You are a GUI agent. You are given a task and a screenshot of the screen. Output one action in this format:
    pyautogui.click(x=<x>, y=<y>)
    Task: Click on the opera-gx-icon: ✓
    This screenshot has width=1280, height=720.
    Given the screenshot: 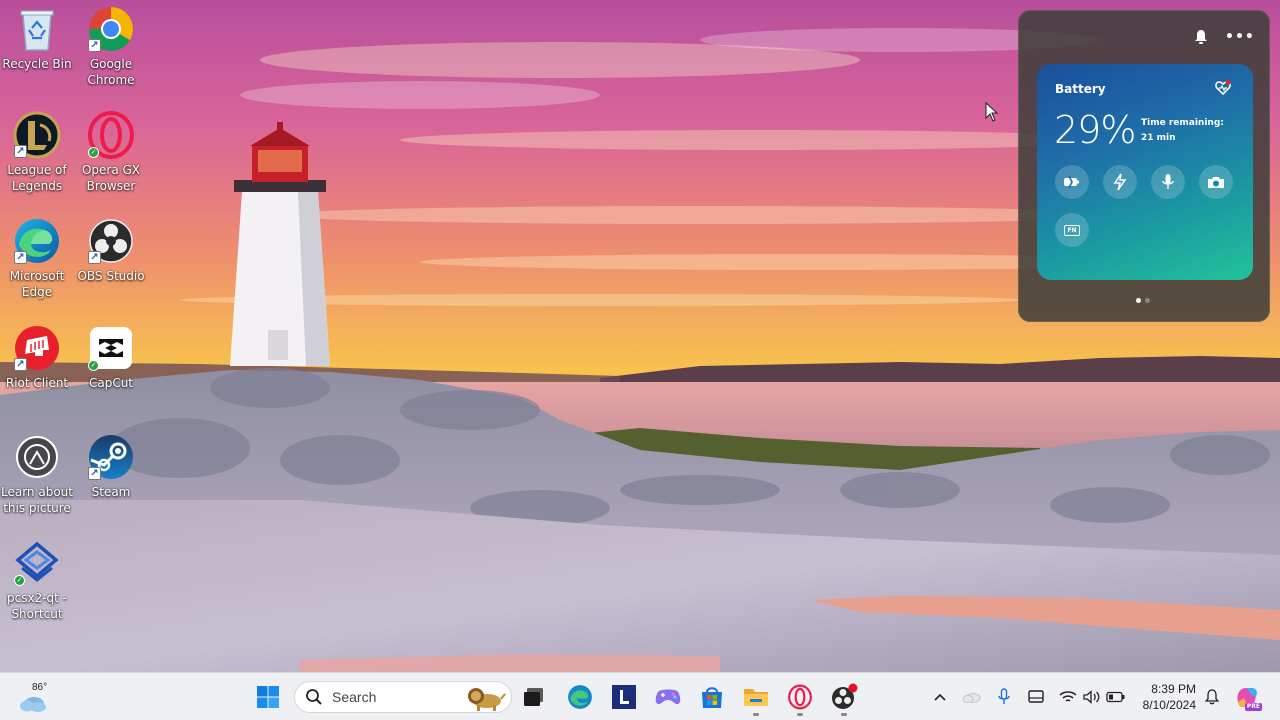 What is the action you would take?
    pyautogui.click(x=111, y=135)
    